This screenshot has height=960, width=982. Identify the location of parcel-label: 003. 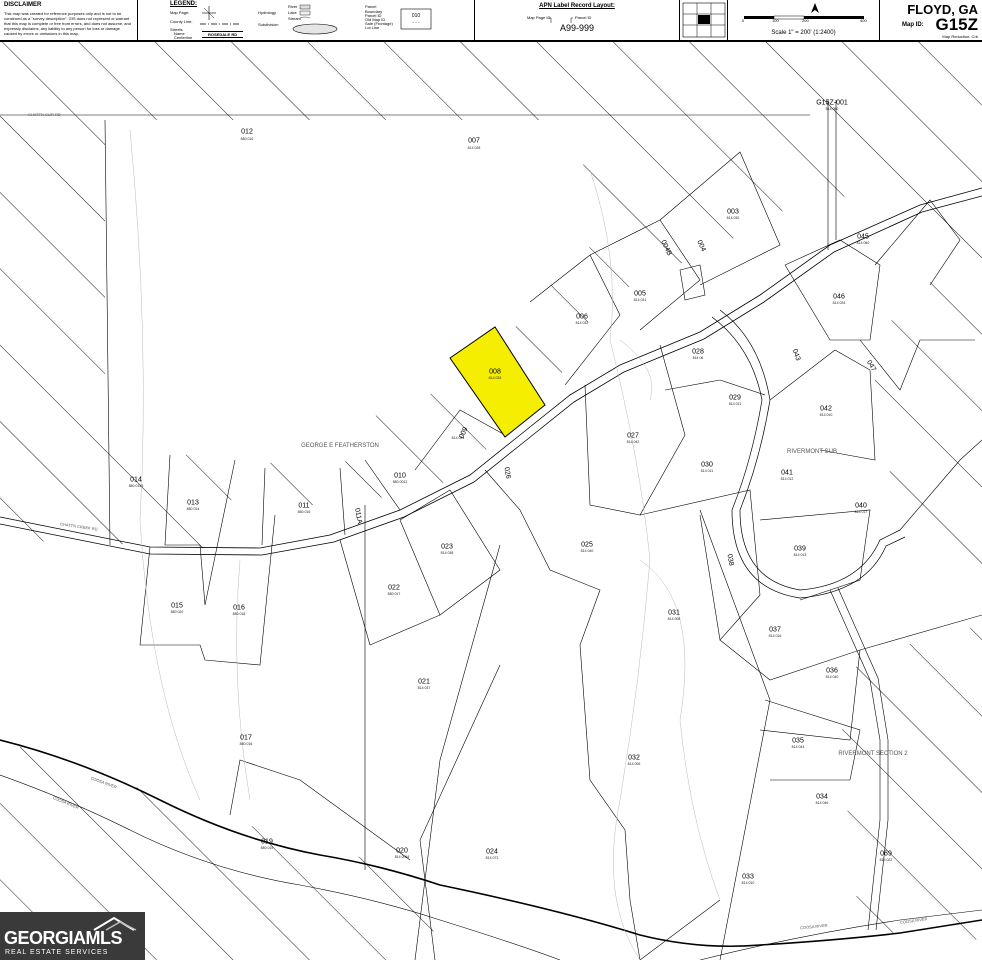
(733, 212).